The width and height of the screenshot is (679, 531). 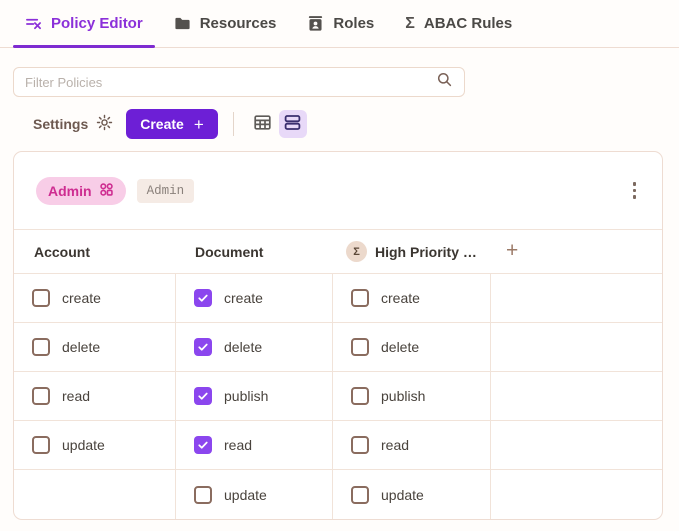 I want to click on role-badge: Admin, so click(x=81, y=190).